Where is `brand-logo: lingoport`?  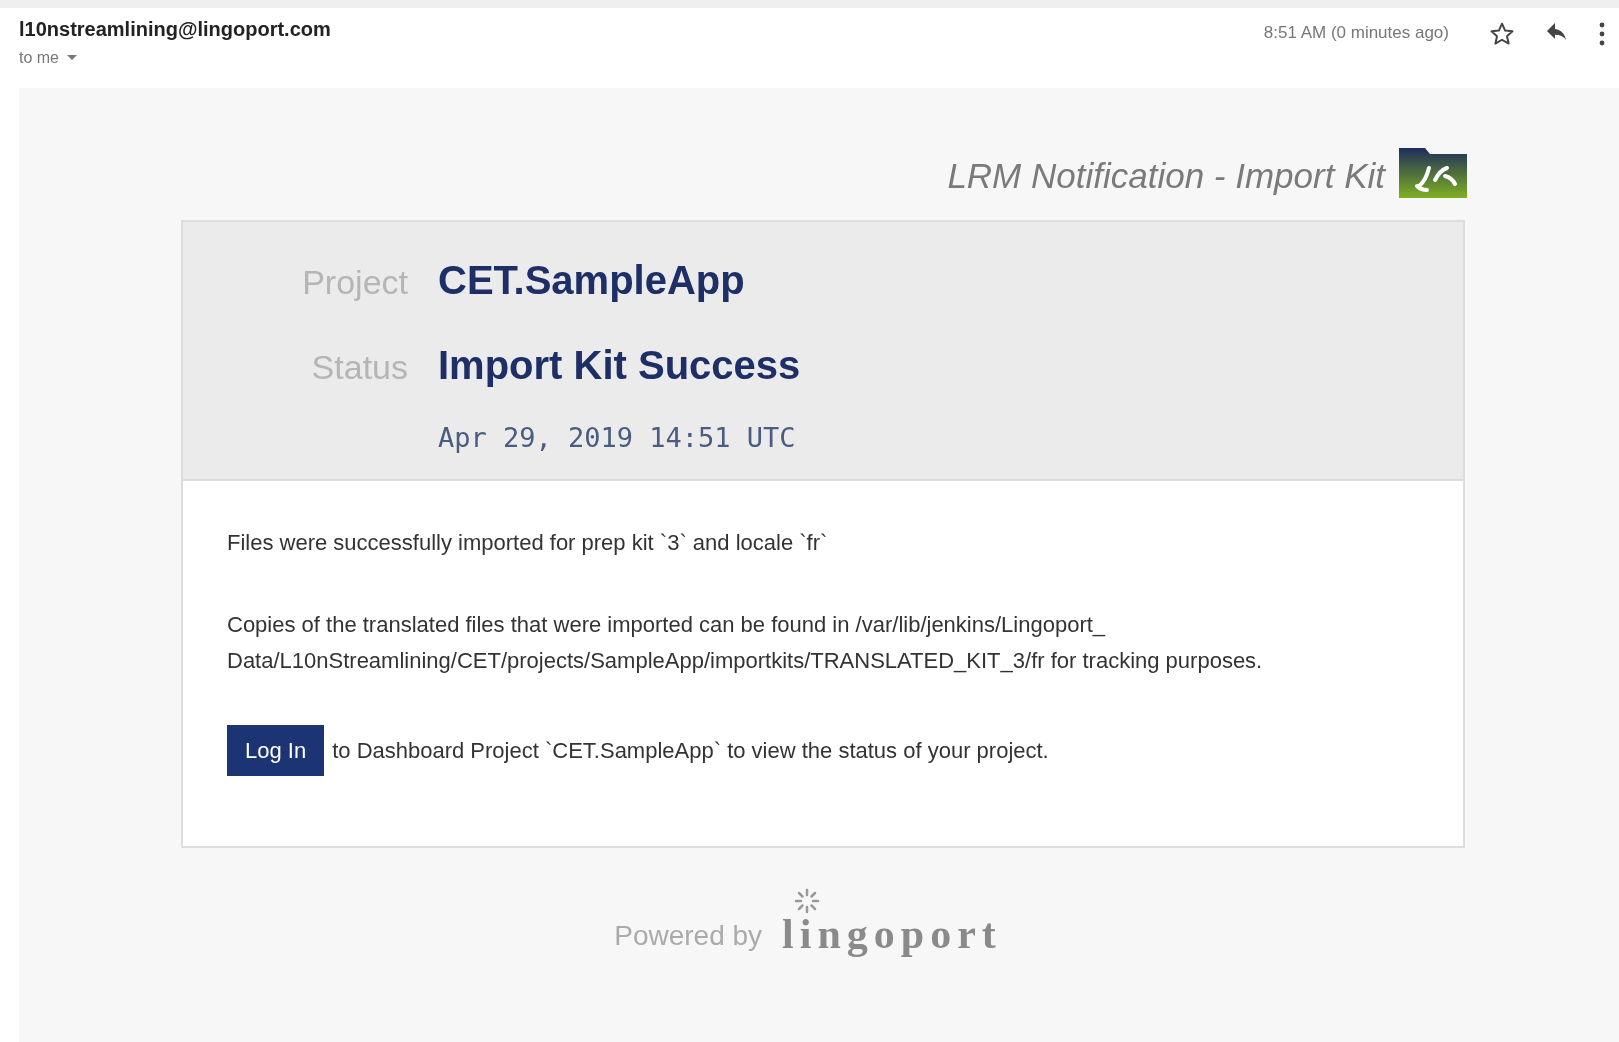 brand-logo: lingoport is located at coordinates (892, 934).